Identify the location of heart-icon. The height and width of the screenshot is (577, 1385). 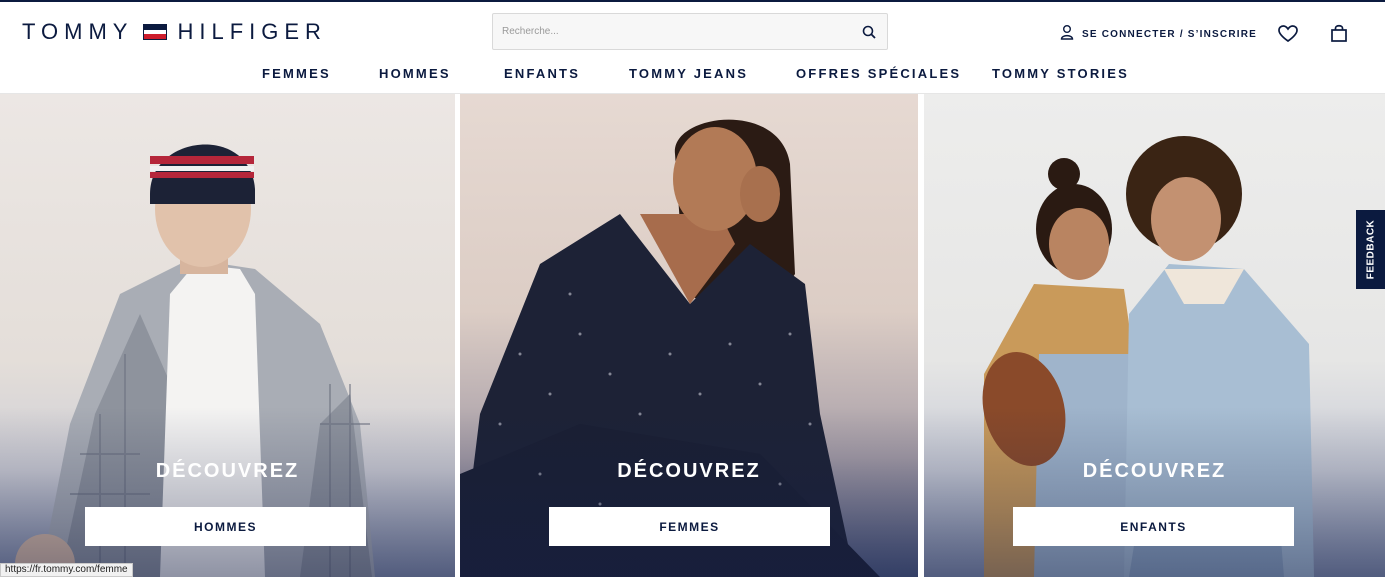
(1288, 34).